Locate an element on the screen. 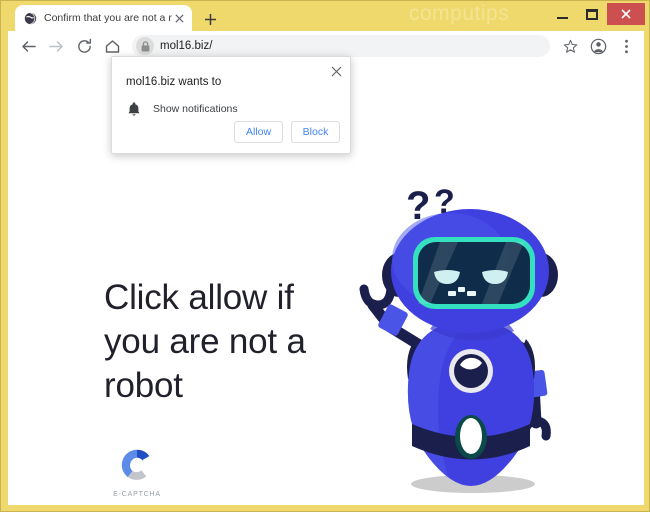 This screenshot has width=650, height=512. bell-icon is located at coordinates (134, 109).